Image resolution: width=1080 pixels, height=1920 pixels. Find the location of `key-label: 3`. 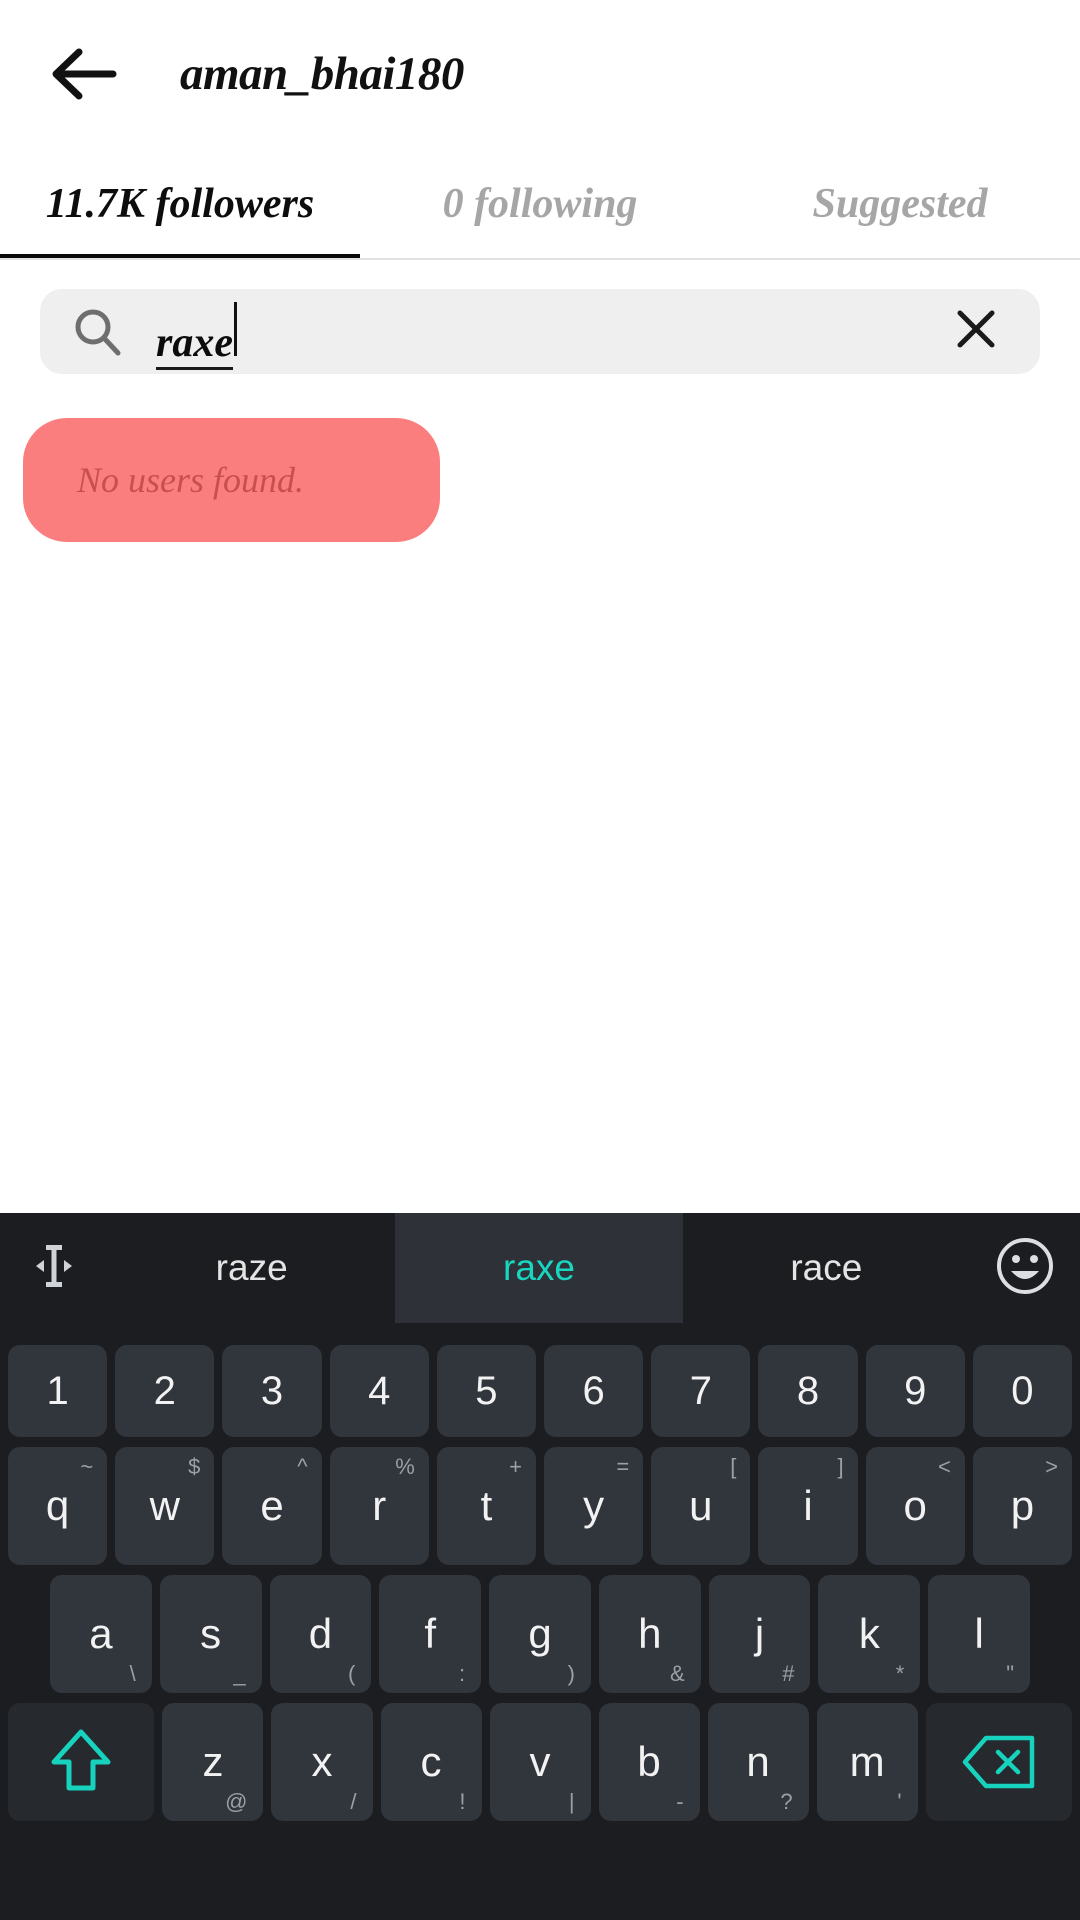

key-label: 3 is located at coordinates (272, 1391).